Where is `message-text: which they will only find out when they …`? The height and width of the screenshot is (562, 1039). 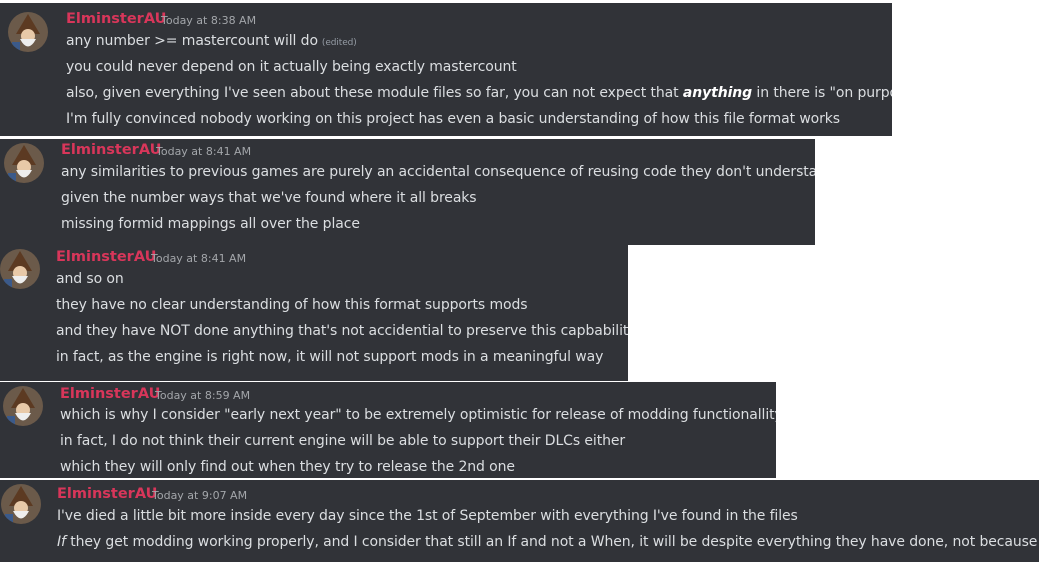
message-text: which they will only find out when they … is located at coordinates (287, 467).